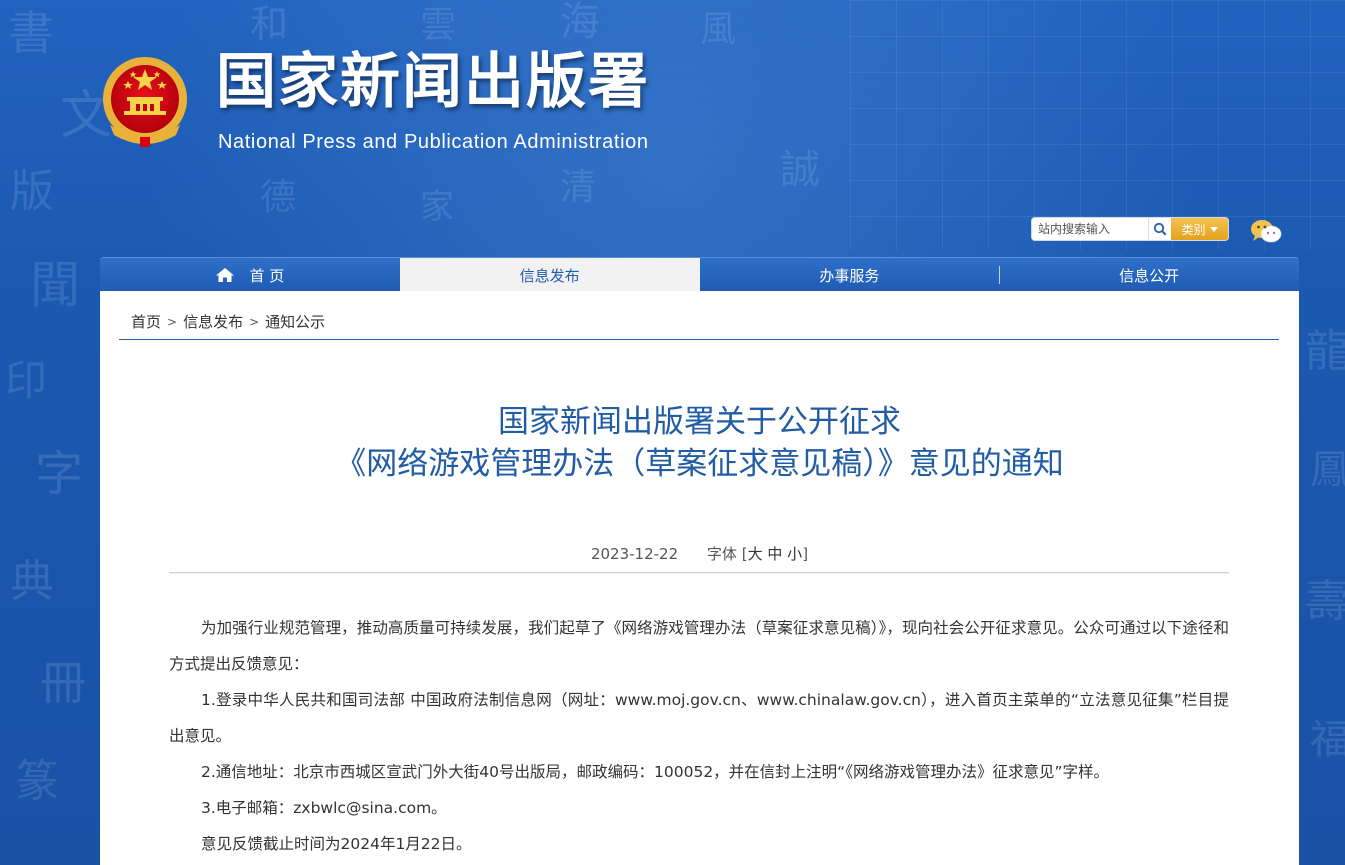 The image size is (1345, 865). Describe the element at coordinates (699, 464) in the screenshot. I see `article-title-line-2: 《网络游戏管理办法（草案征求意见稿）》意见的通知` at that location.